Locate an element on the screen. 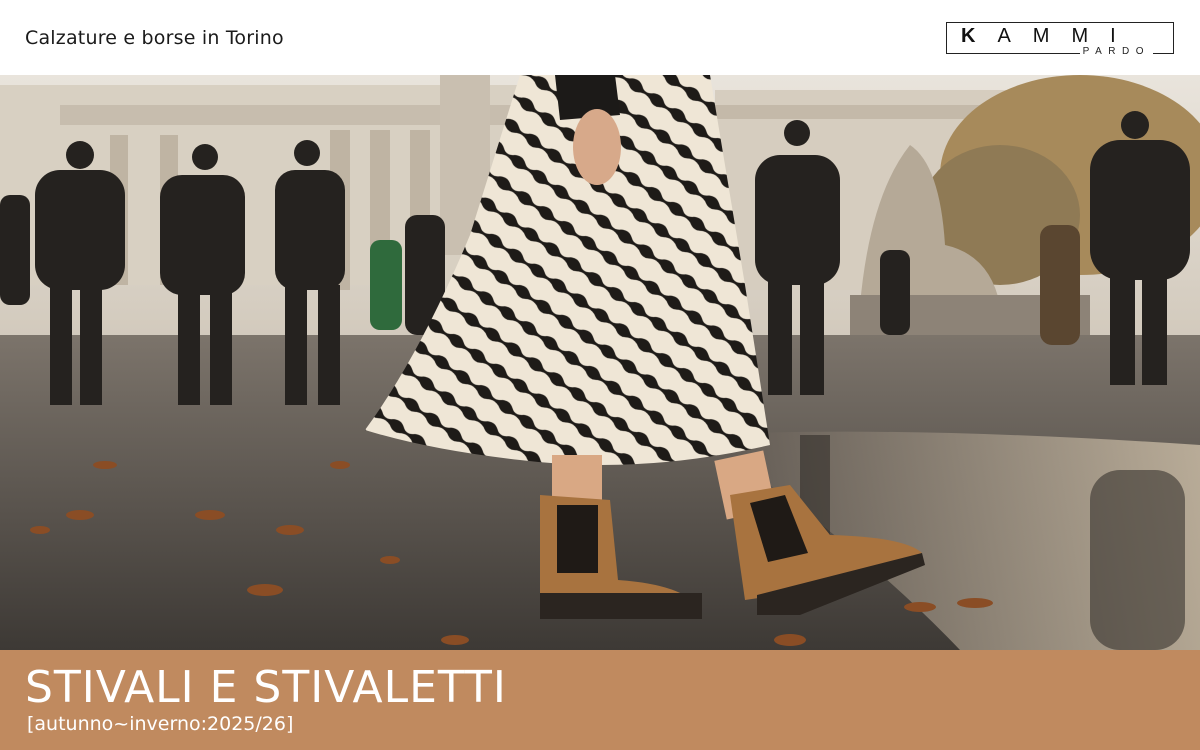 Image resolution: width=1200 pixels, height=750 pixels. page-header: Calzature e borse in Torino KAMMI PARDO is located at coordinates (600, 37).